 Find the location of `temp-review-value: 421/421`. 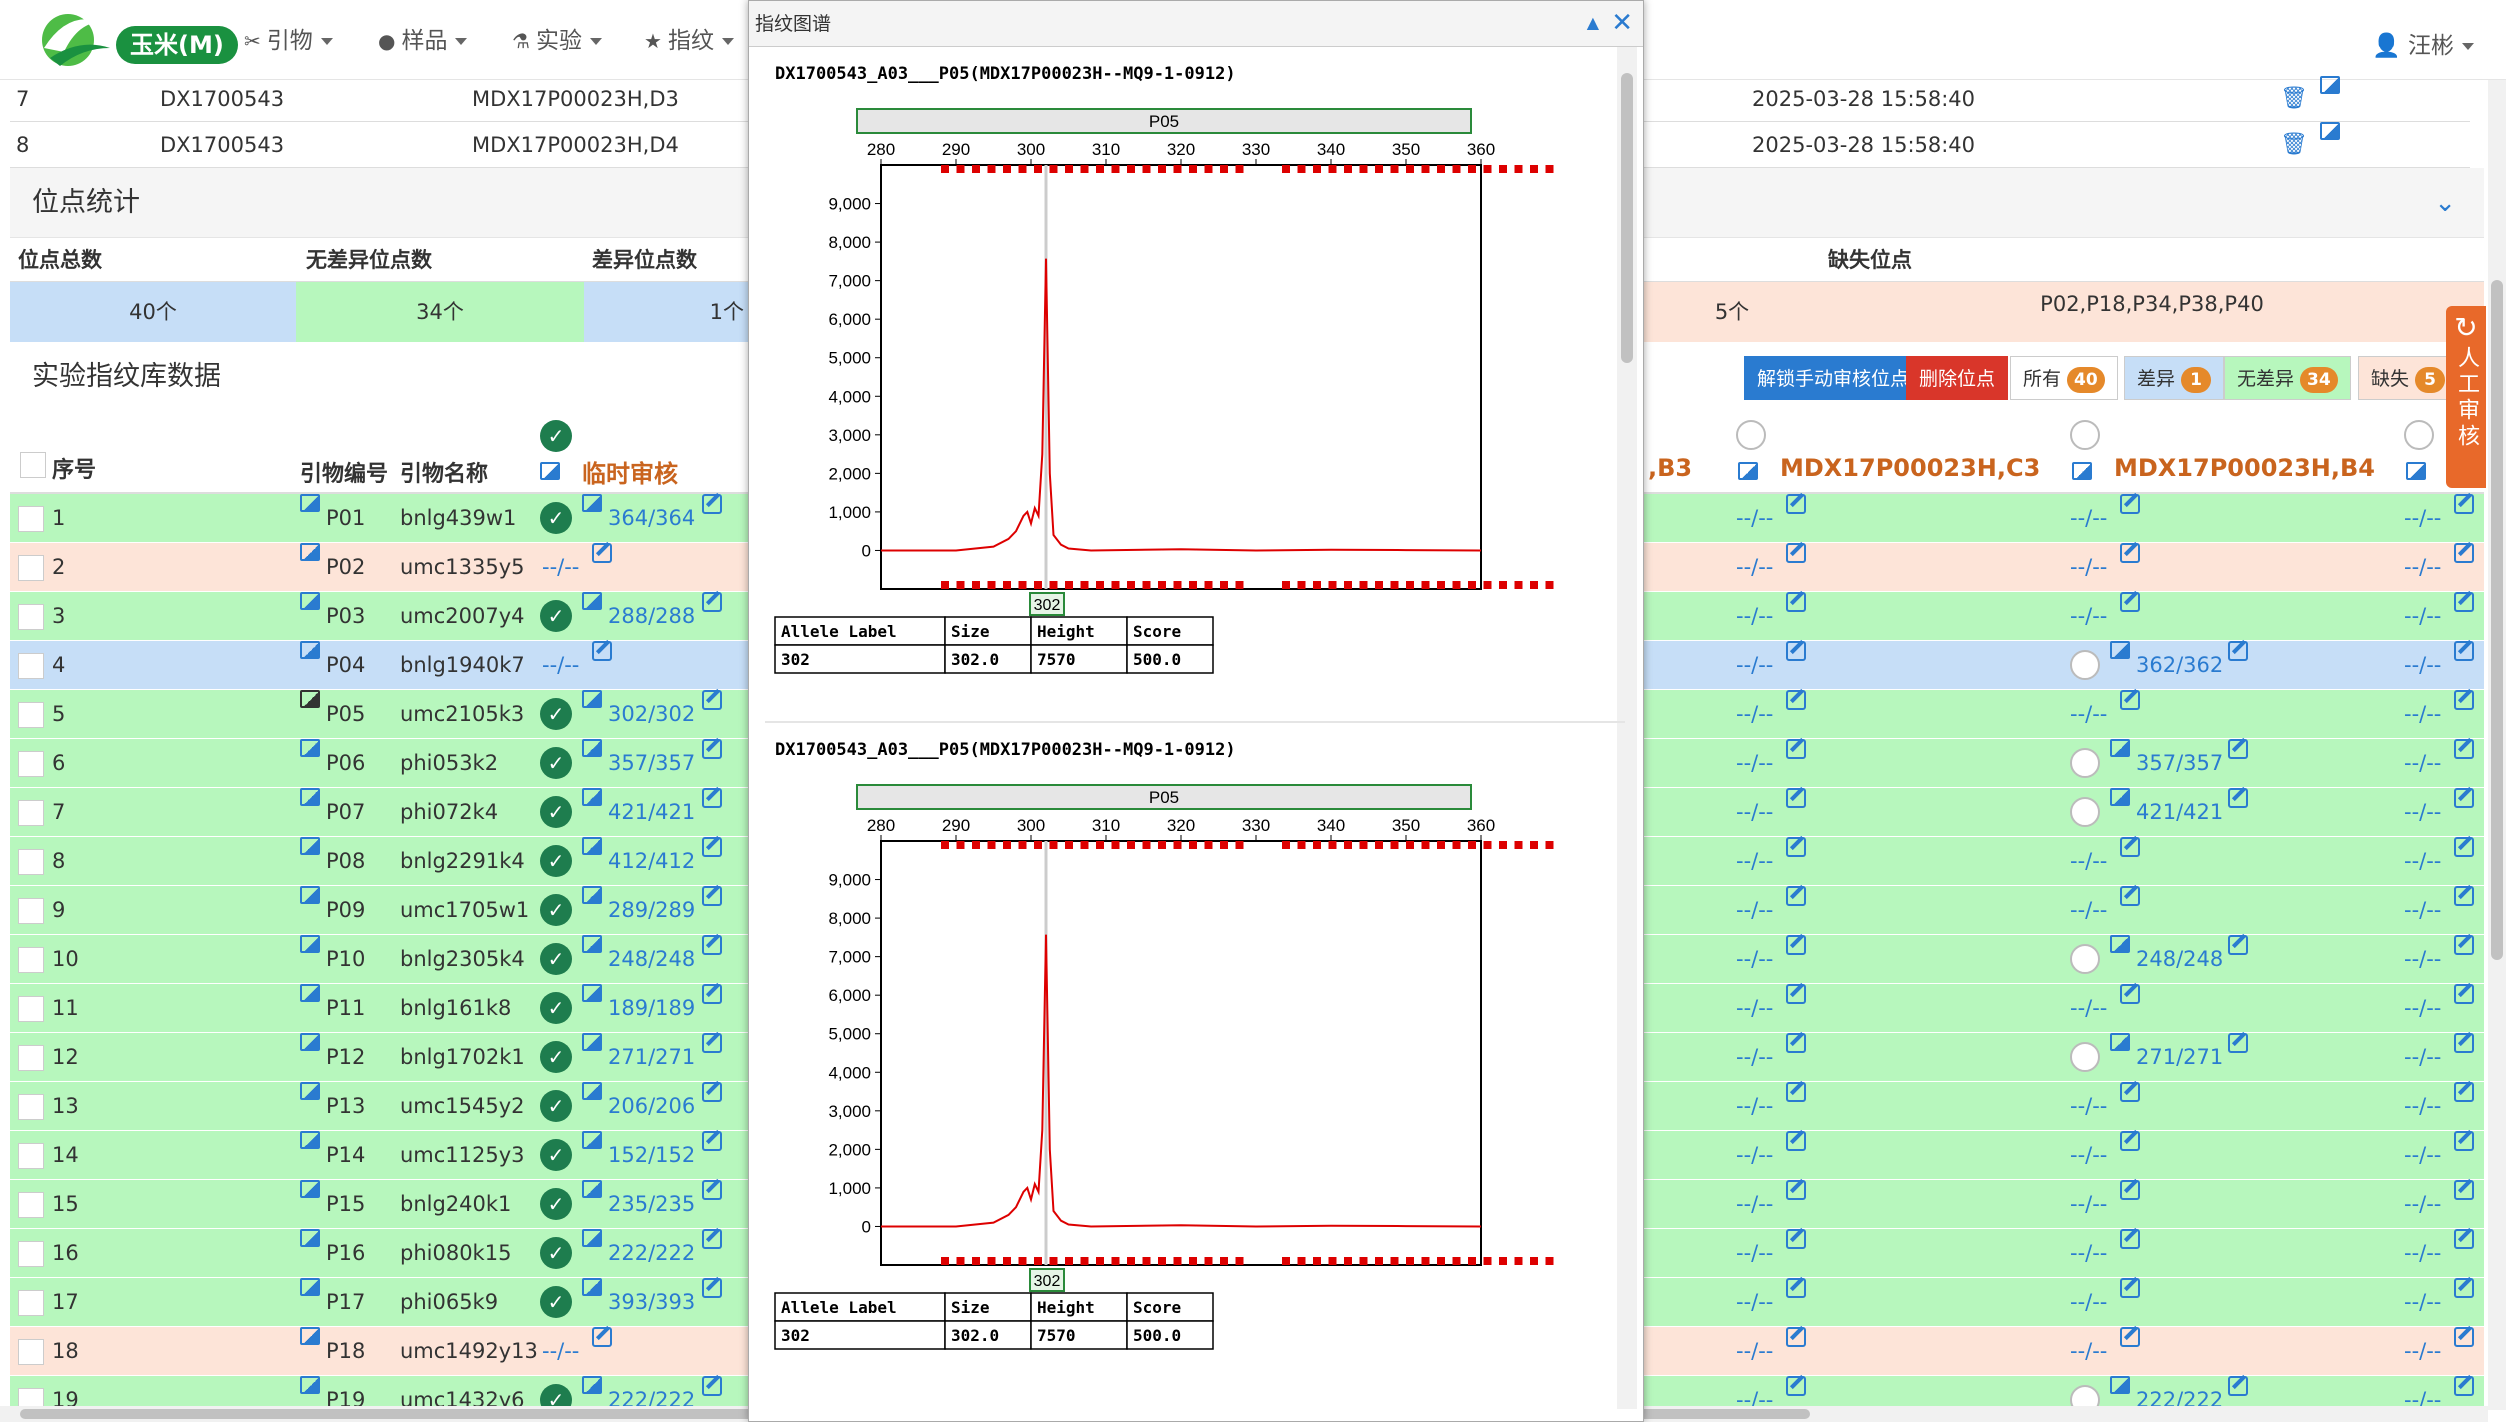

temp-review-value: 421/421 is located at coordinates (651, 812).